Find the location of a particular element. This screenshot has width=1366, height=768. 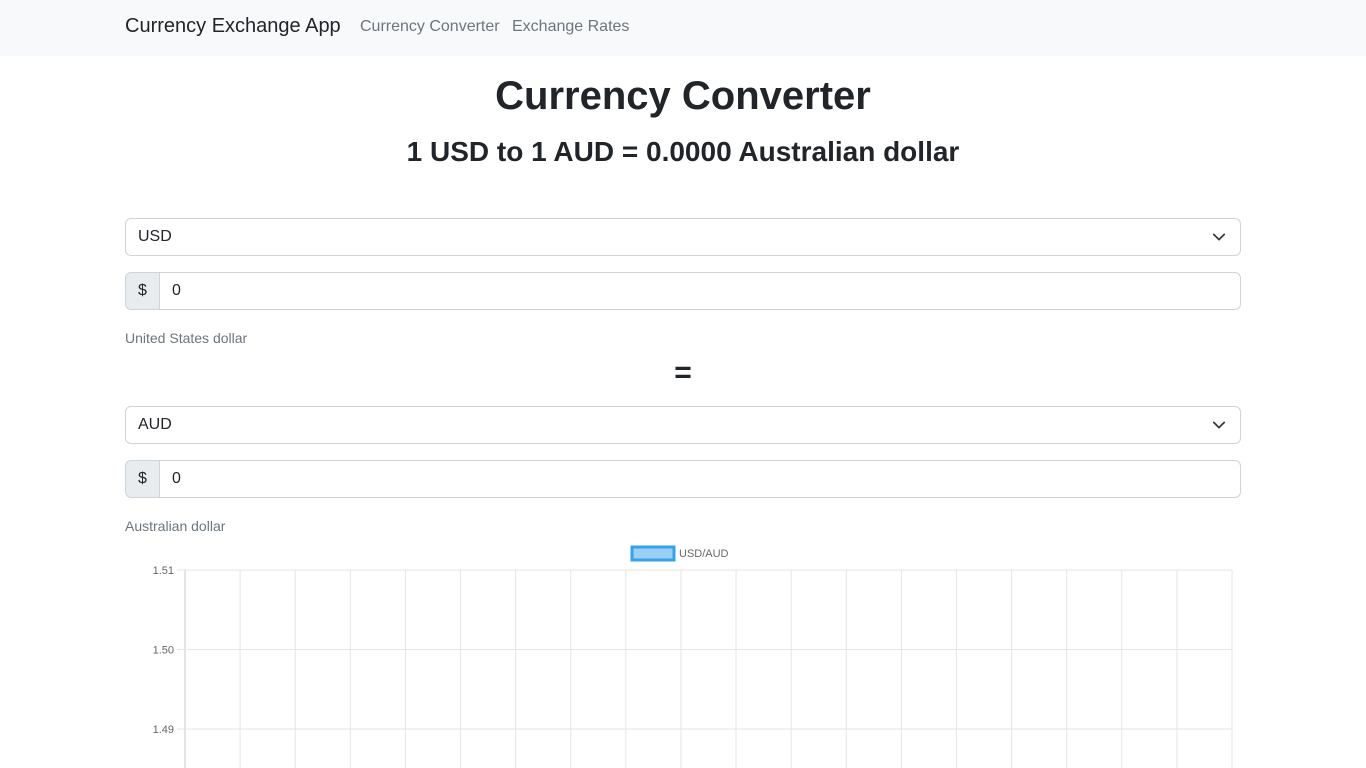

legend-swatch is located at coordinates (653, 553).